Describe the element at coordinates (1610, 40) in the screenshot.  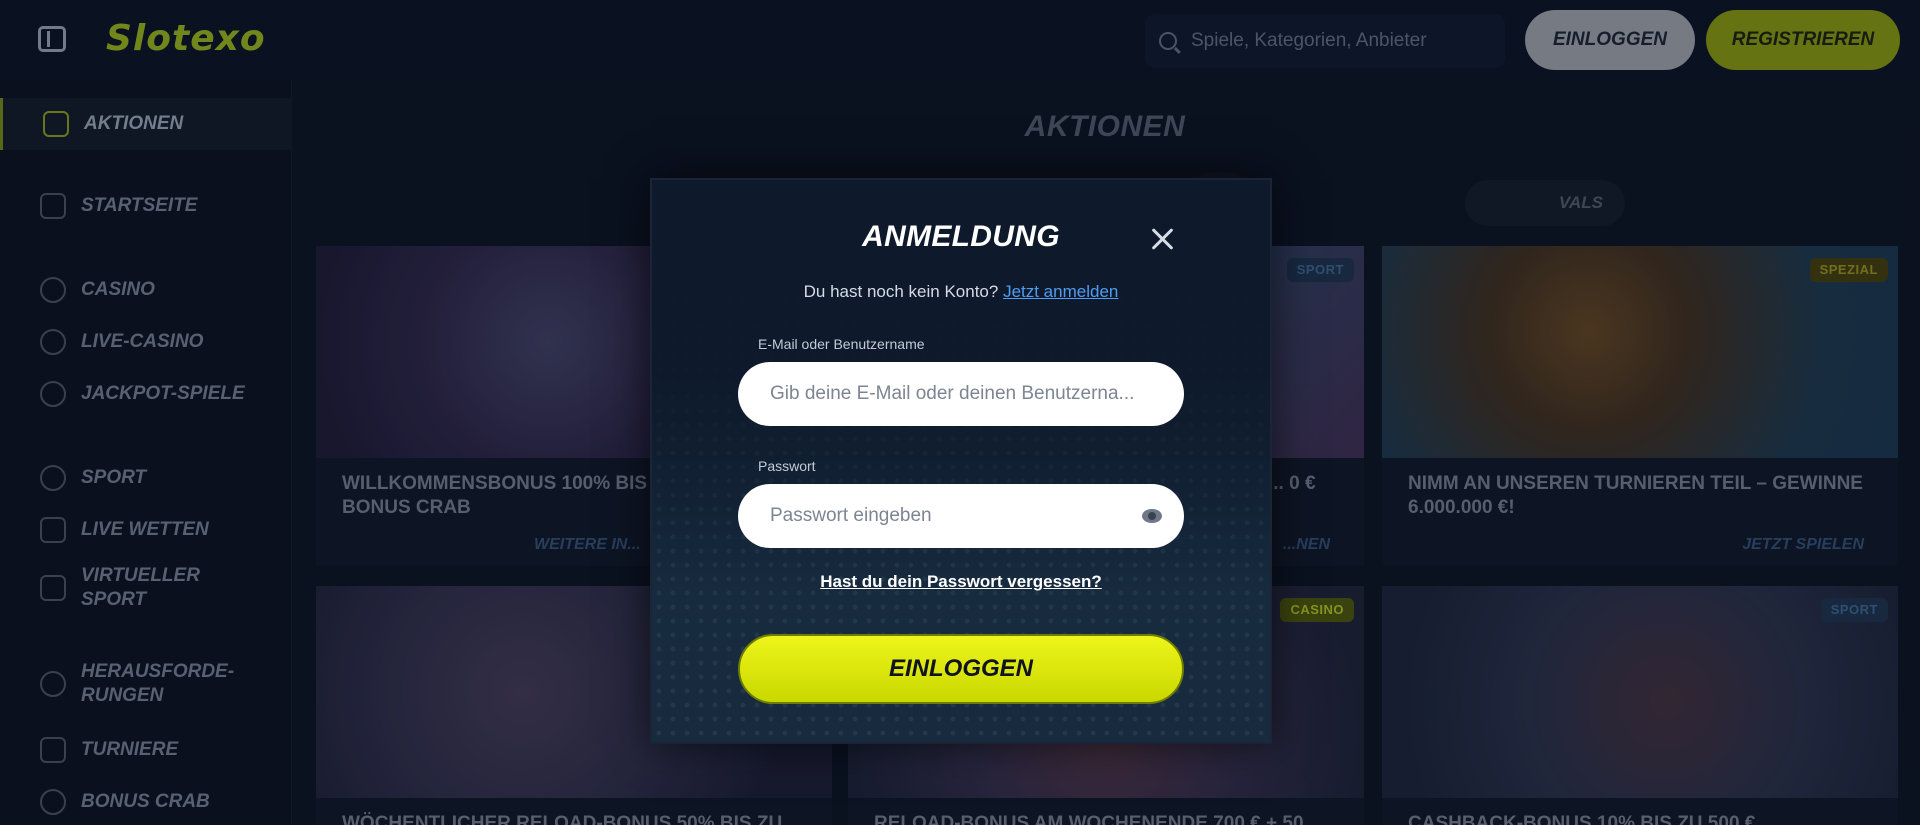
I see `login-button: EINLOGGEN` at that location.